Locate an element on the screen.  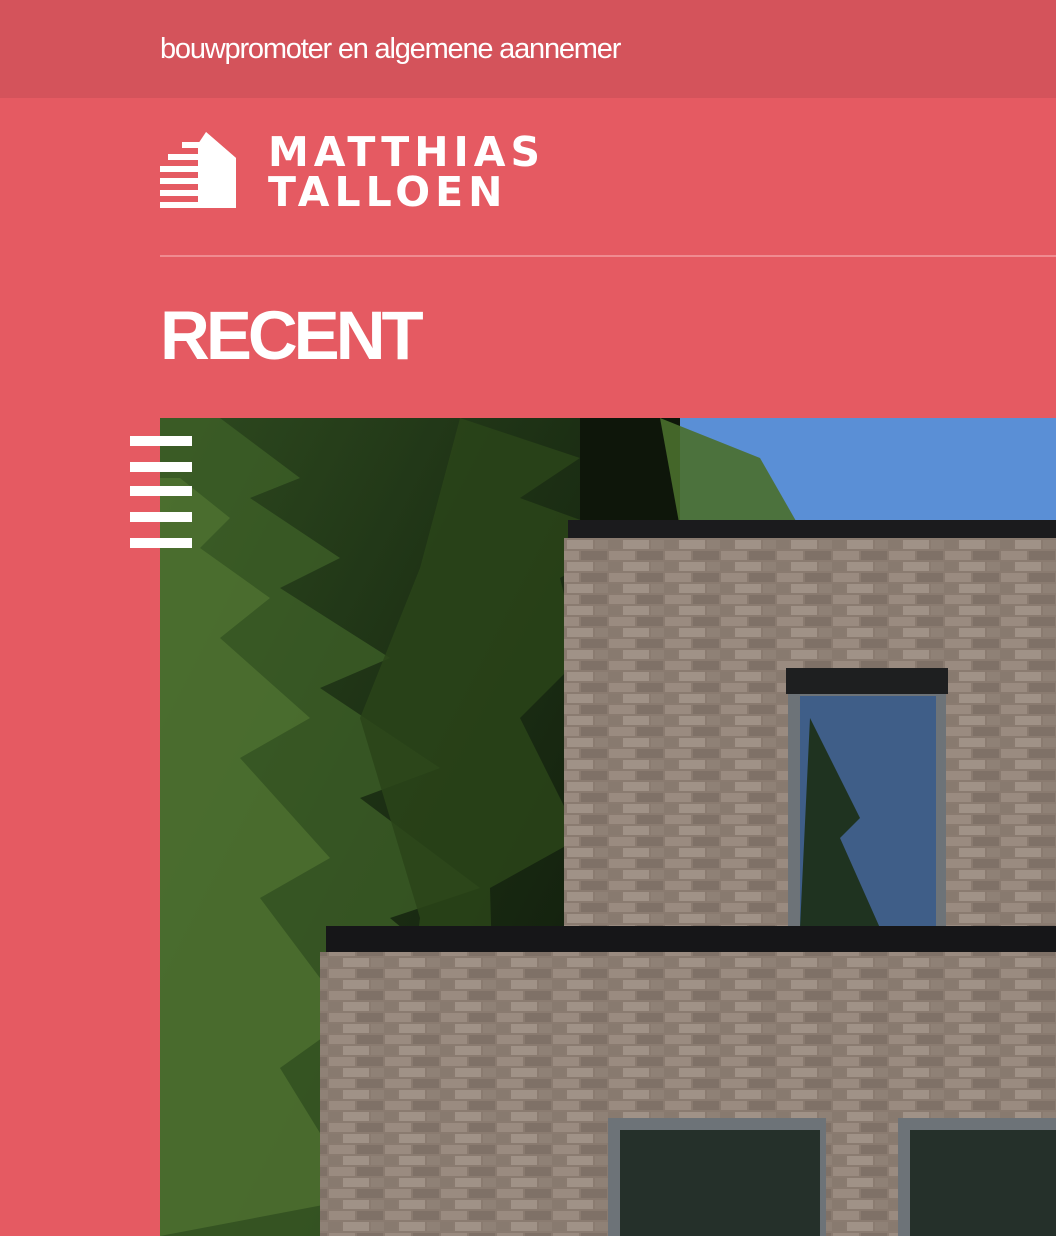
topbar: bouwpromoter en algemene aannemer is located at coordinates (528, 49).